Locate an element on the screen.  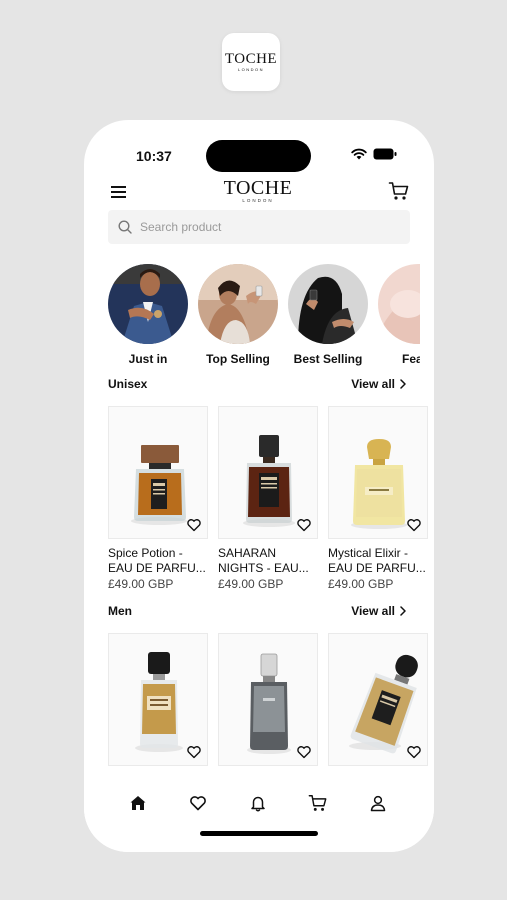
app-logo: TOCHE LONDON is located at coordinates (251, 62).